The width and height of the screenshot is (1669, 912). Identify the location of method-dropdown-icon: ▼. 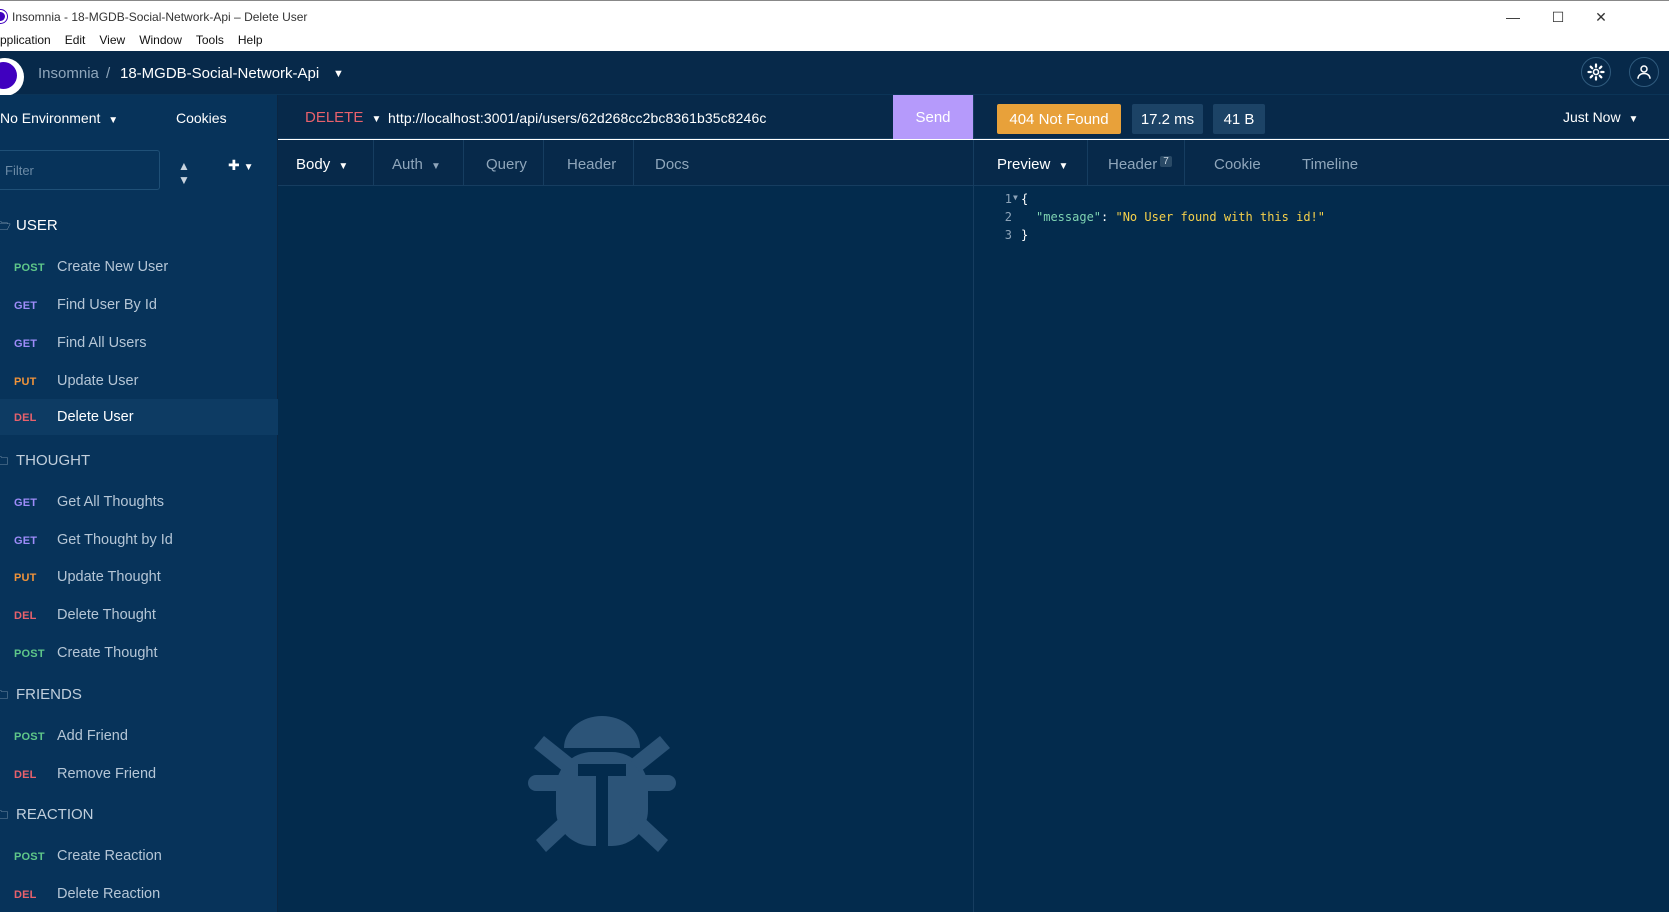
(376, 119).